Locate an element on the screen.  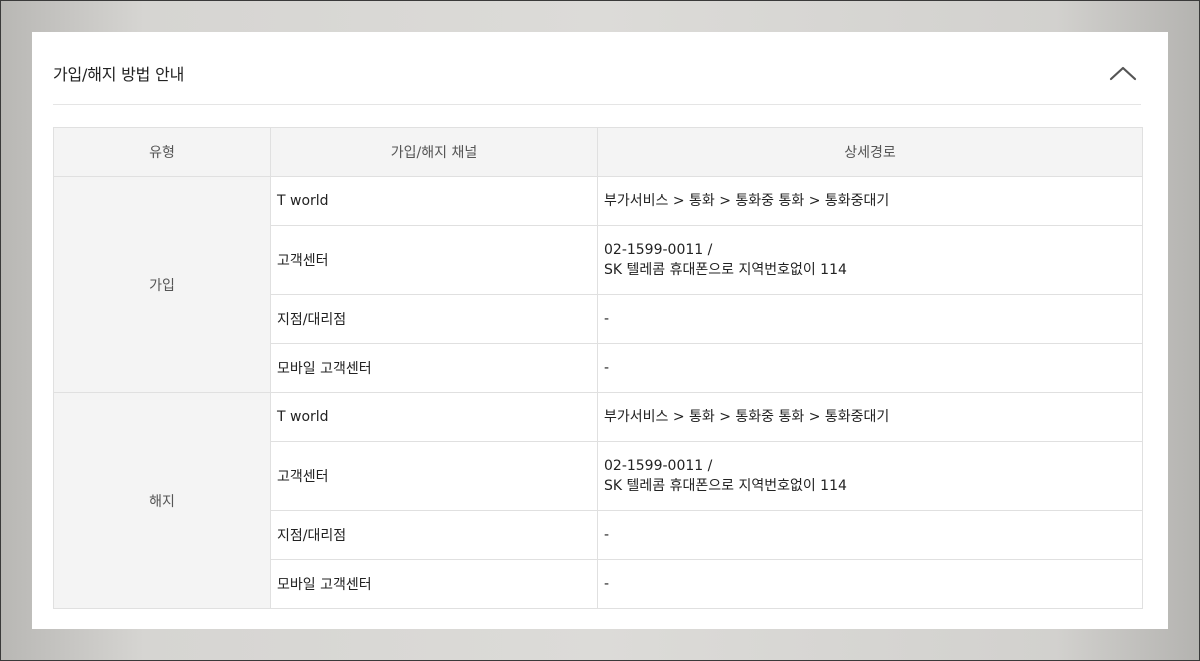
section-title: 가입/해지 방법 안내 is located at coordinates (119, 74).